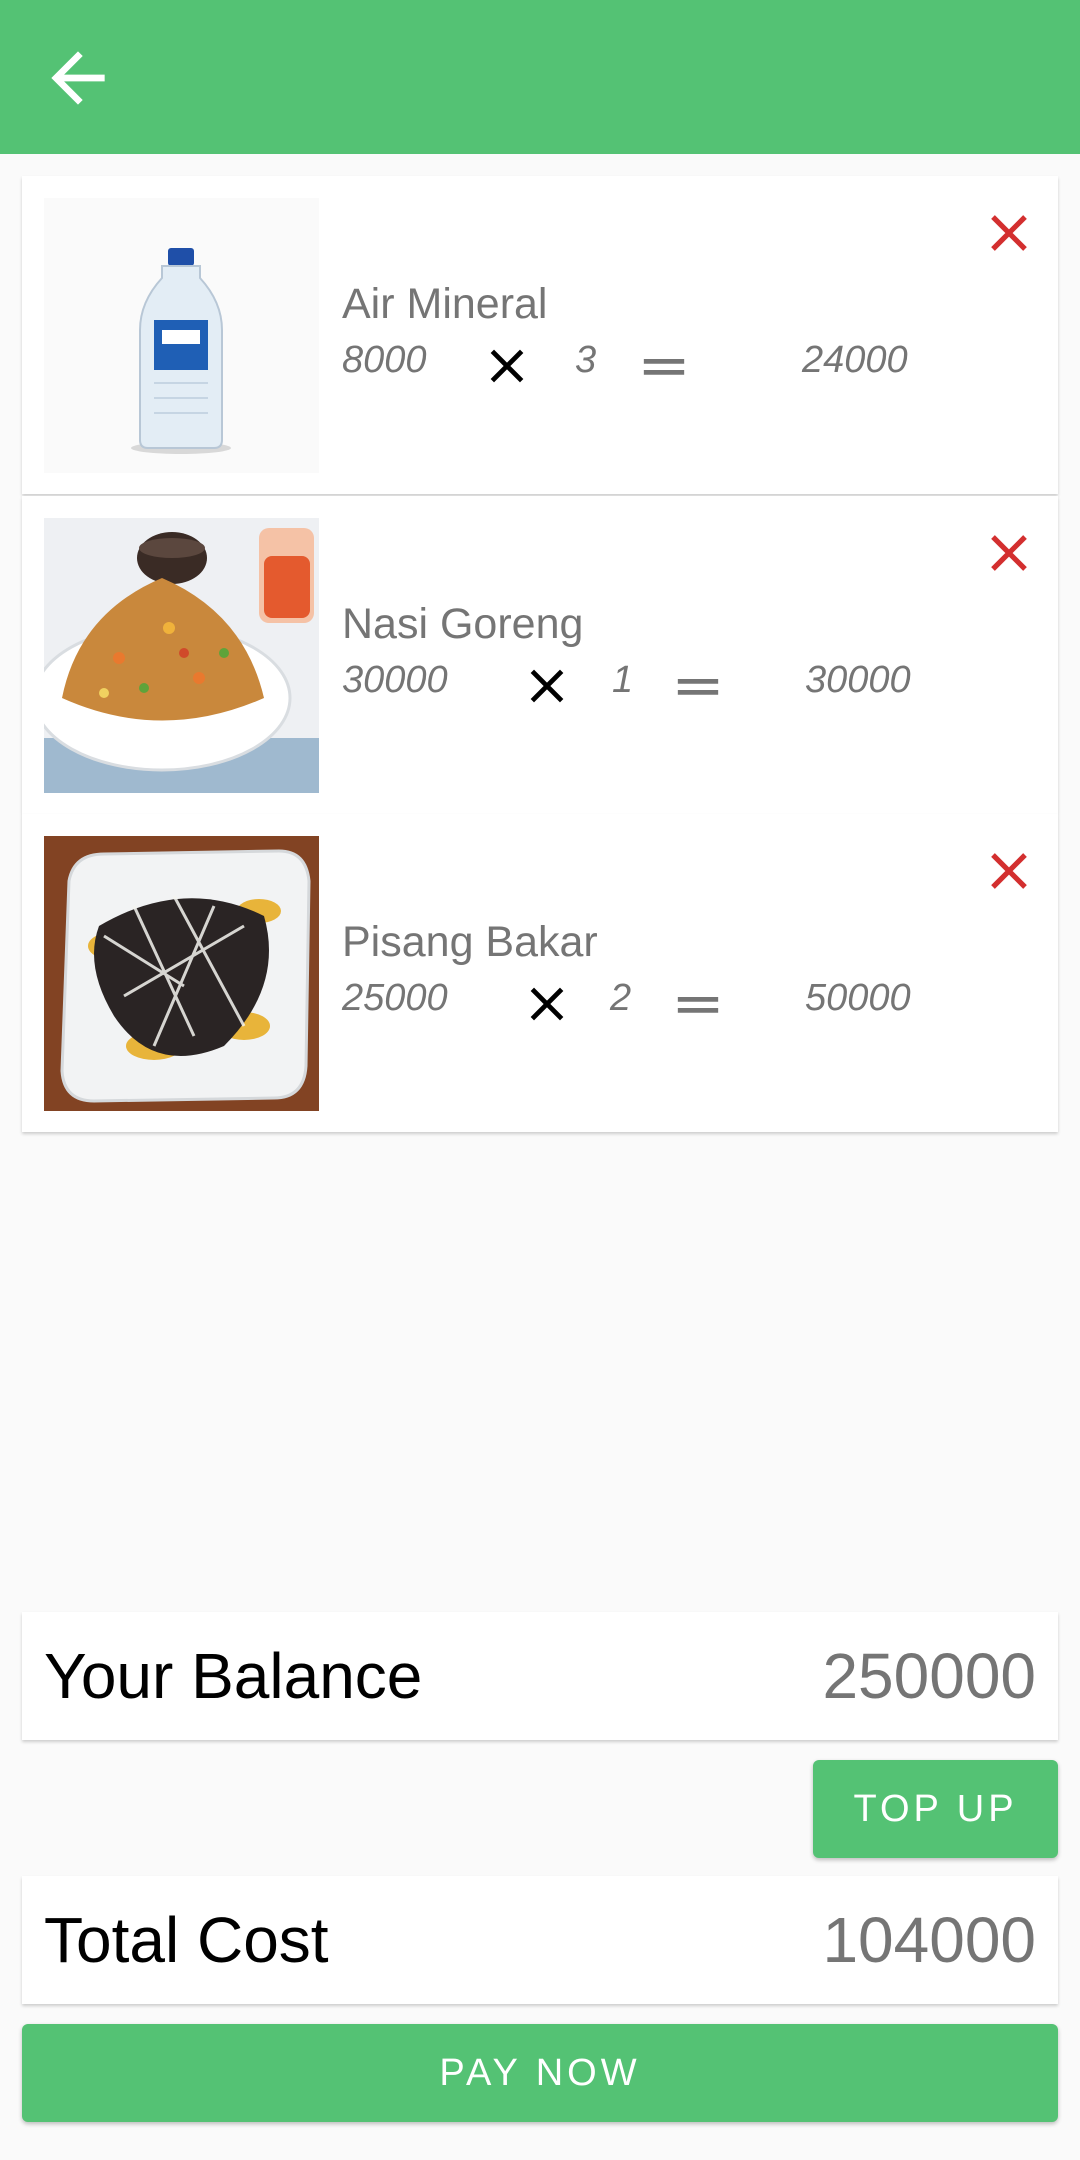  I want to click on fried-rice-photo, so click(181, 655).